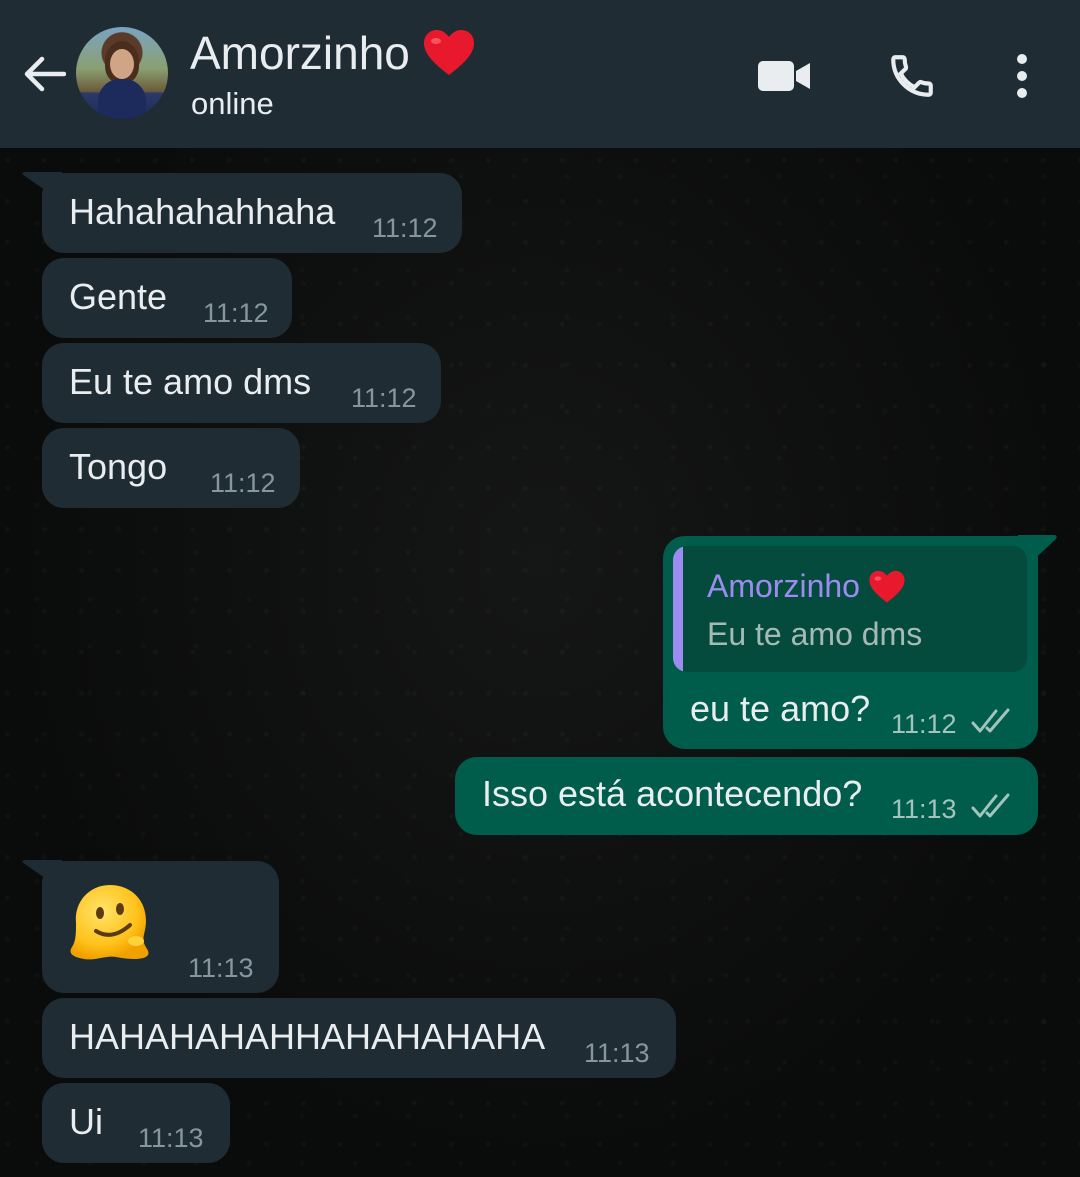  I want to click on back-button, so click(44, 74).